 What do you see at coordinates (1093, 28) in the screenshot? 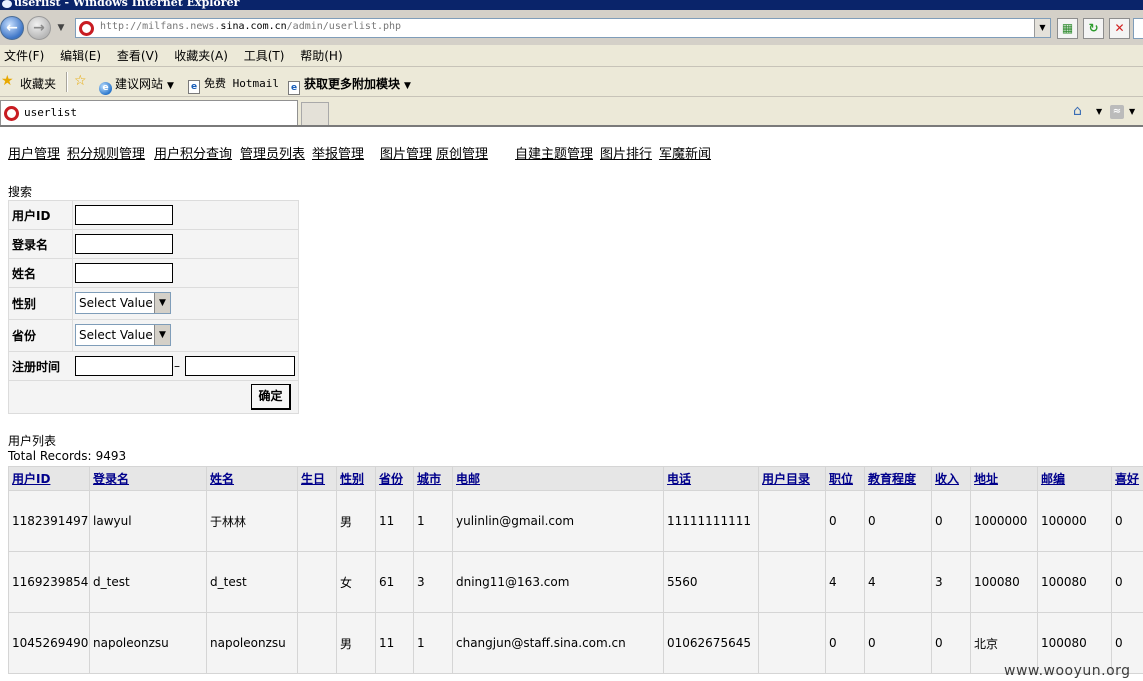
I see `refresh-button: ↻` at bounding box center [1093, 28].